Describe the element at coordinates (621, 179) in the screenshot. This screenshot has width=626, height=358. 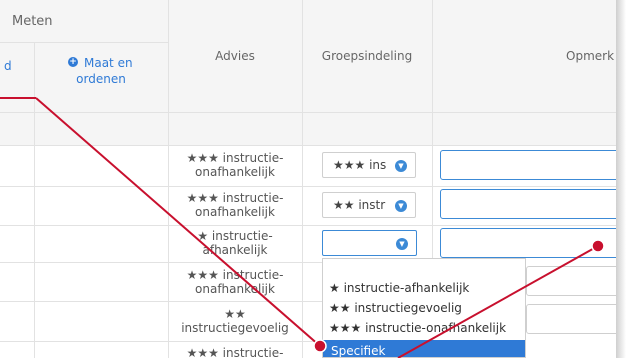
I see `screenshot-edge-shadow` at that location.